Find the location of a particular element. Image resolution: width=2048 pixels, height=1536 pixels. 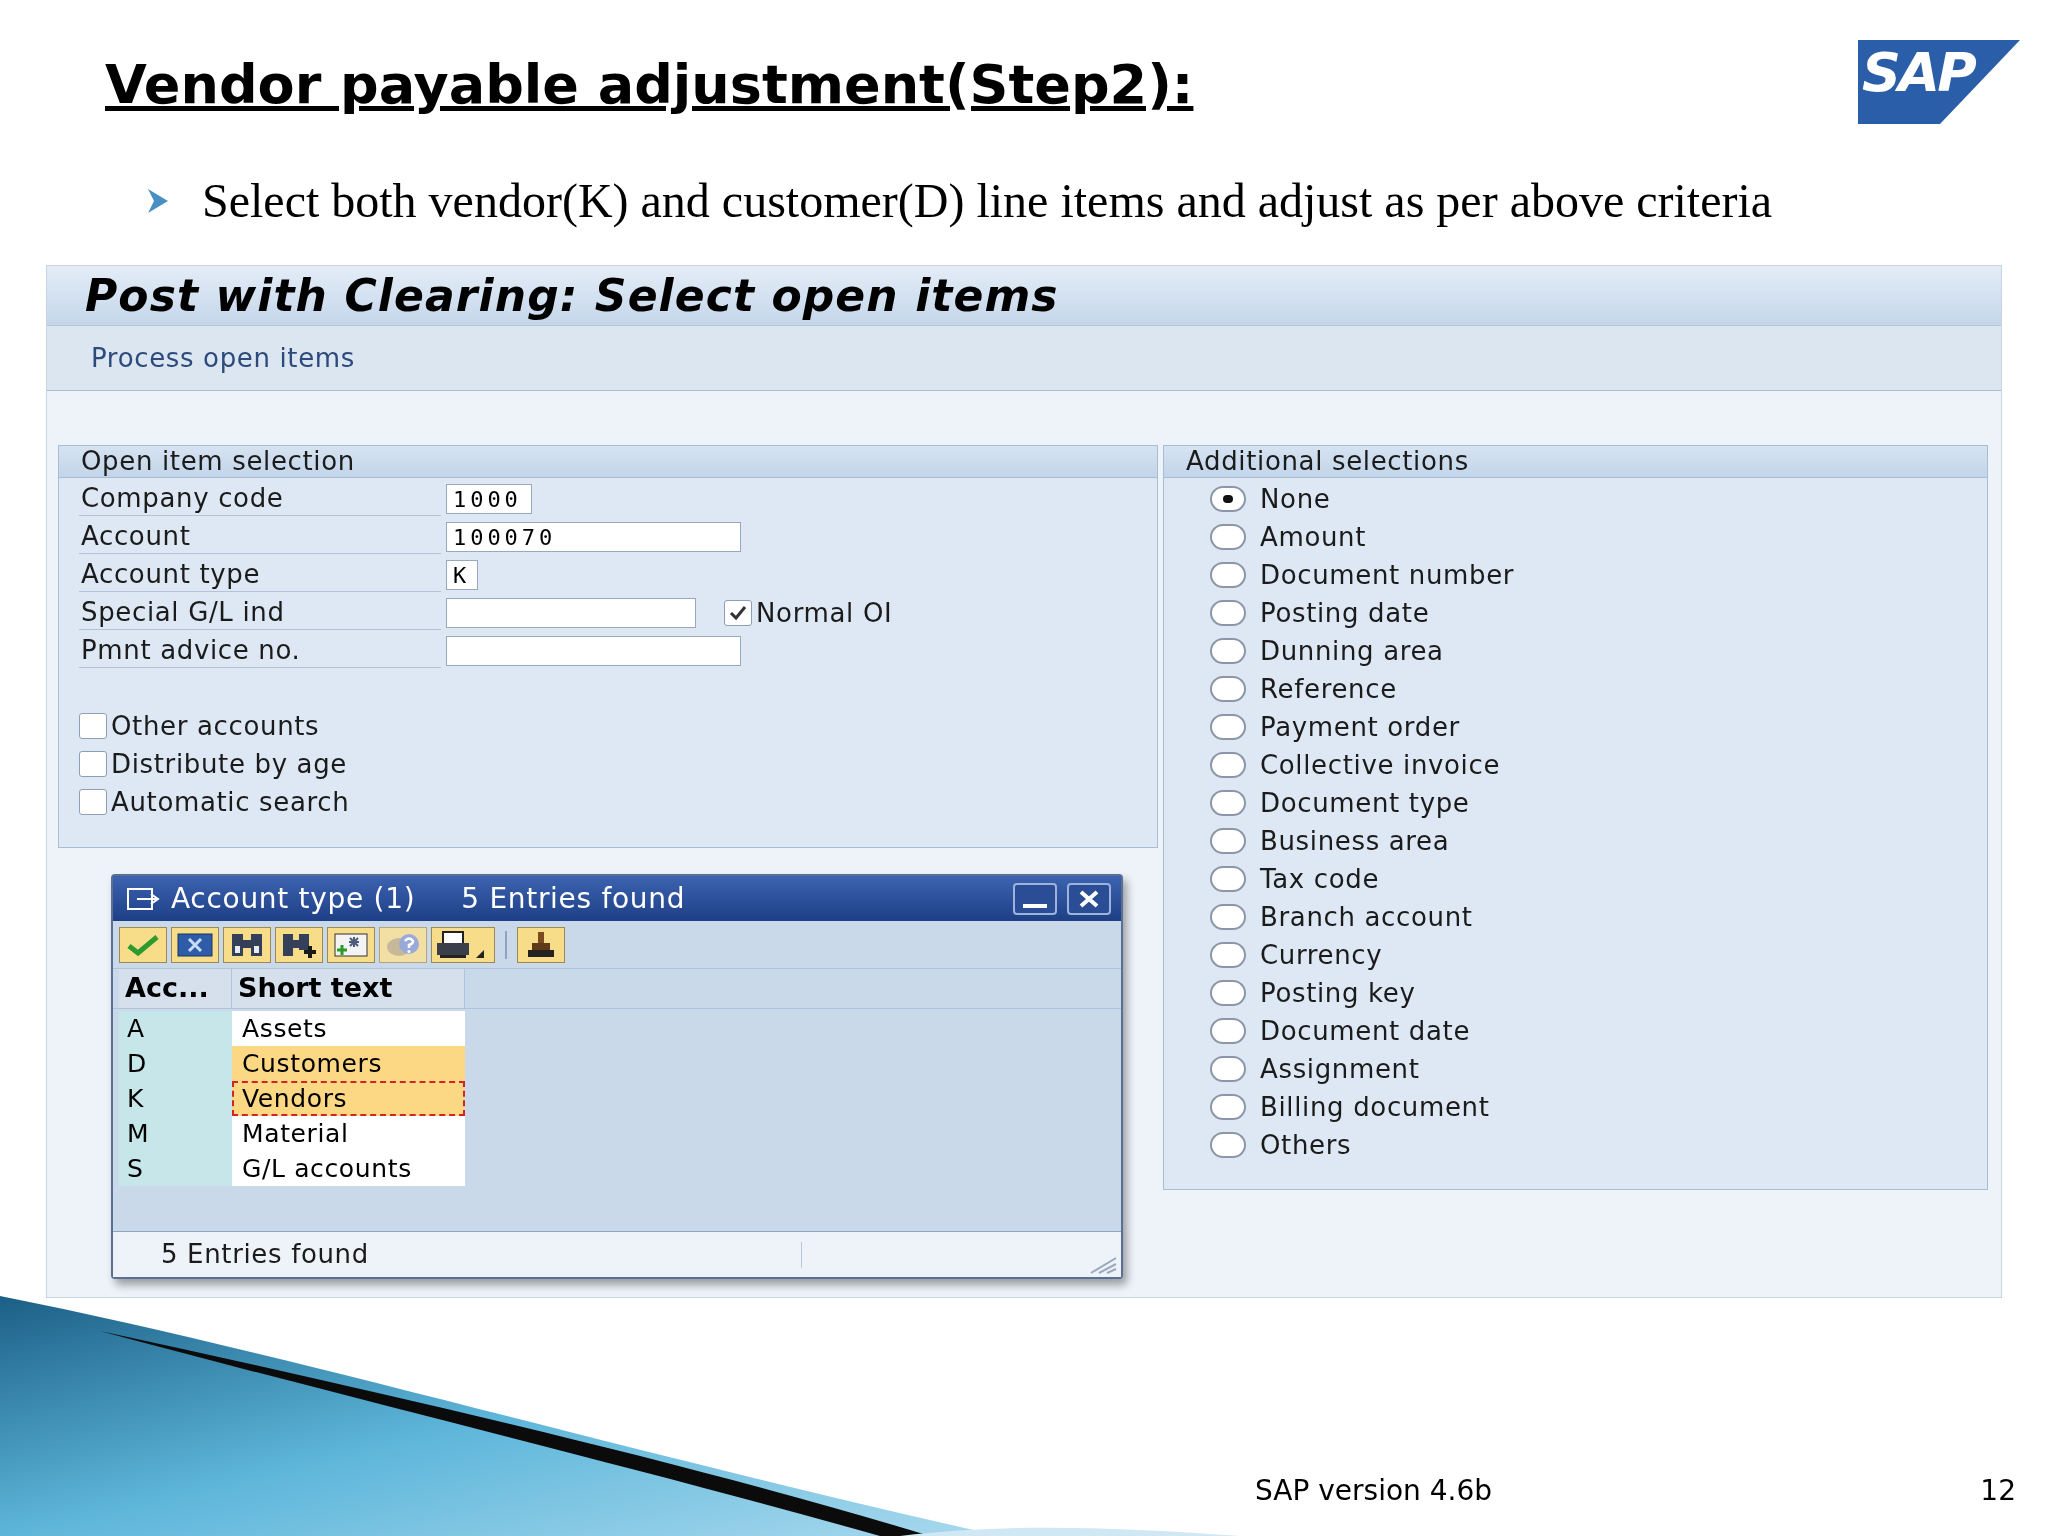

table-cell: Vendors is located at coordinates (348, 1098).